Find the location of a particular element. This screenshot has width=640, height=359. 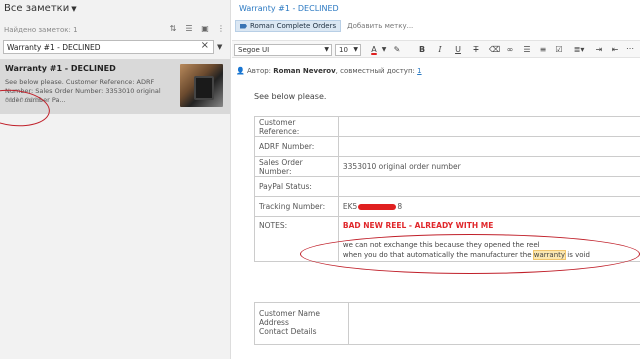

shared-count: 1 is located at coordinates (419, 71).